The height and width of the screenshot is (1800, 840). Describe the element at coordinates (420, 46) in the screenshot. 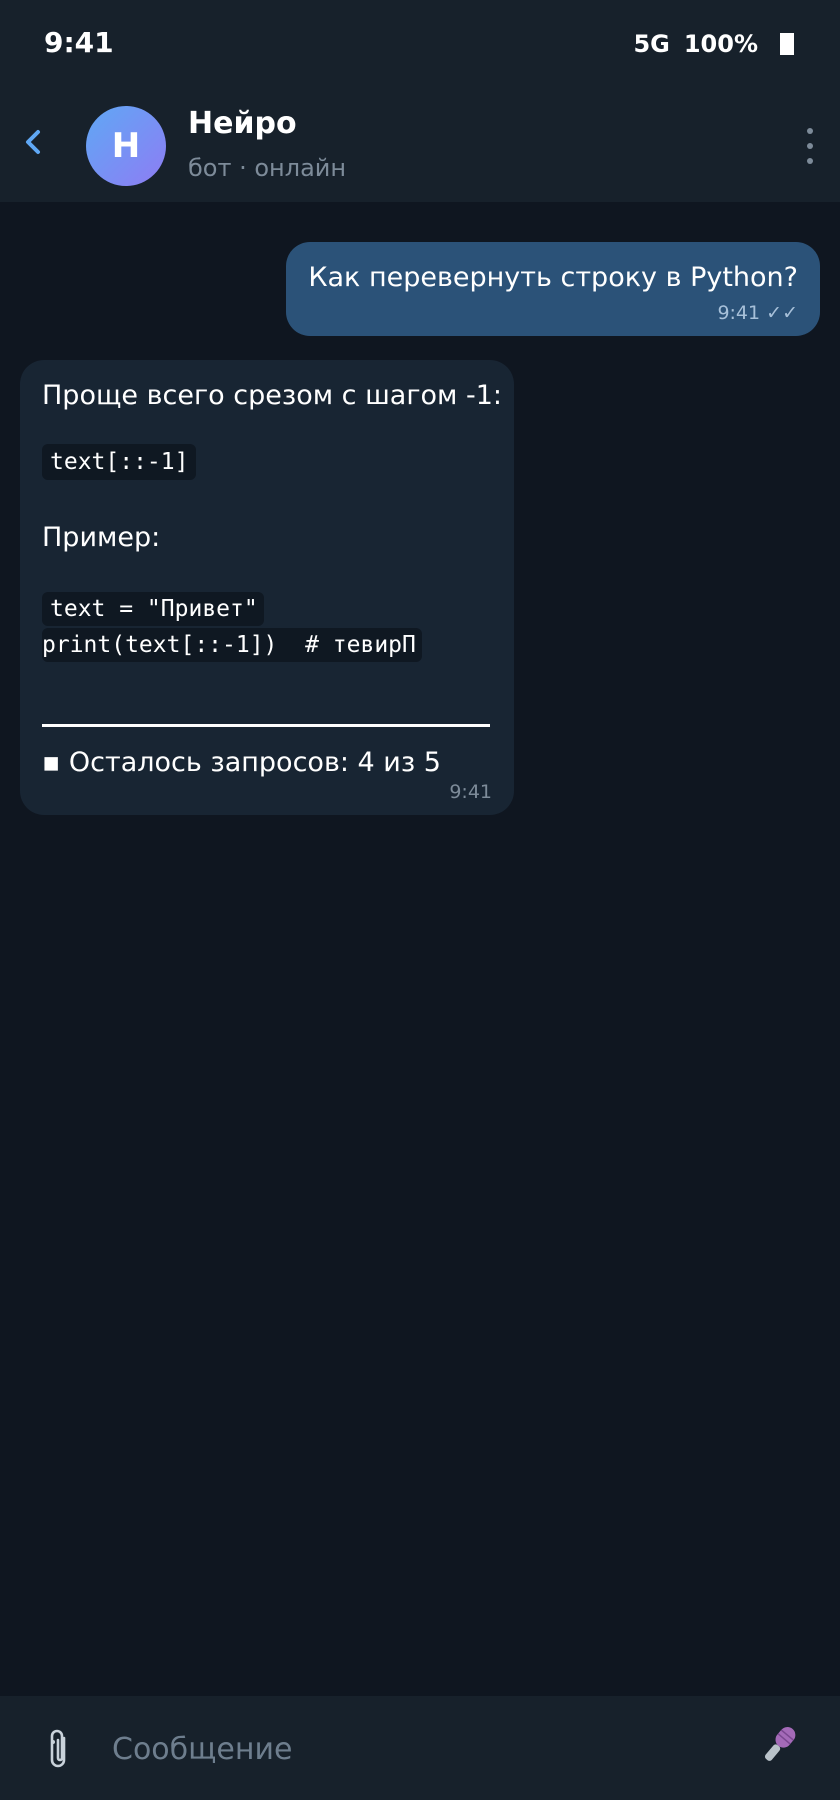

I see `status-bar: 9:41 5G 100%` at that location.